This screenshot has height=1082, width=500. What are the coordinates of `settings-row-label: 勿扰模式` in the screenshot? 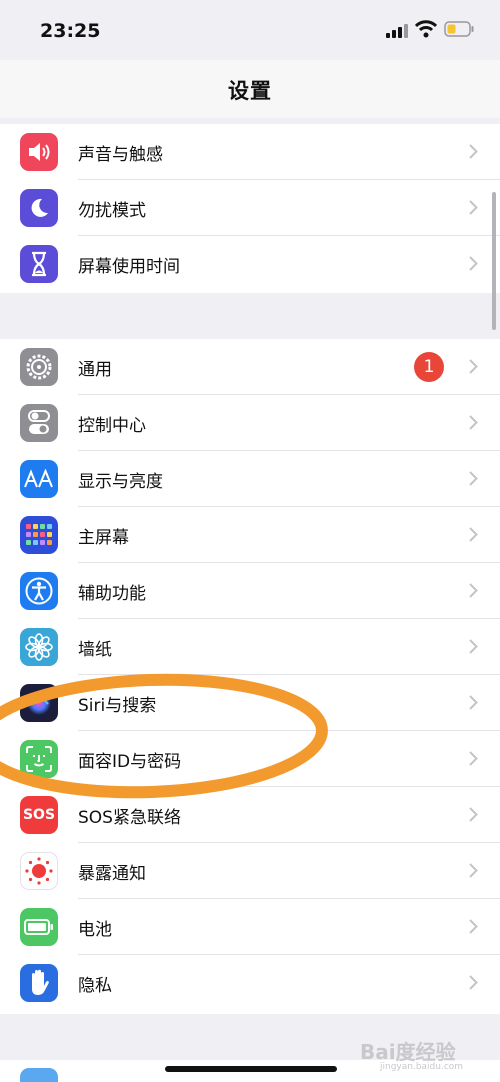 It's located at (112, 211).